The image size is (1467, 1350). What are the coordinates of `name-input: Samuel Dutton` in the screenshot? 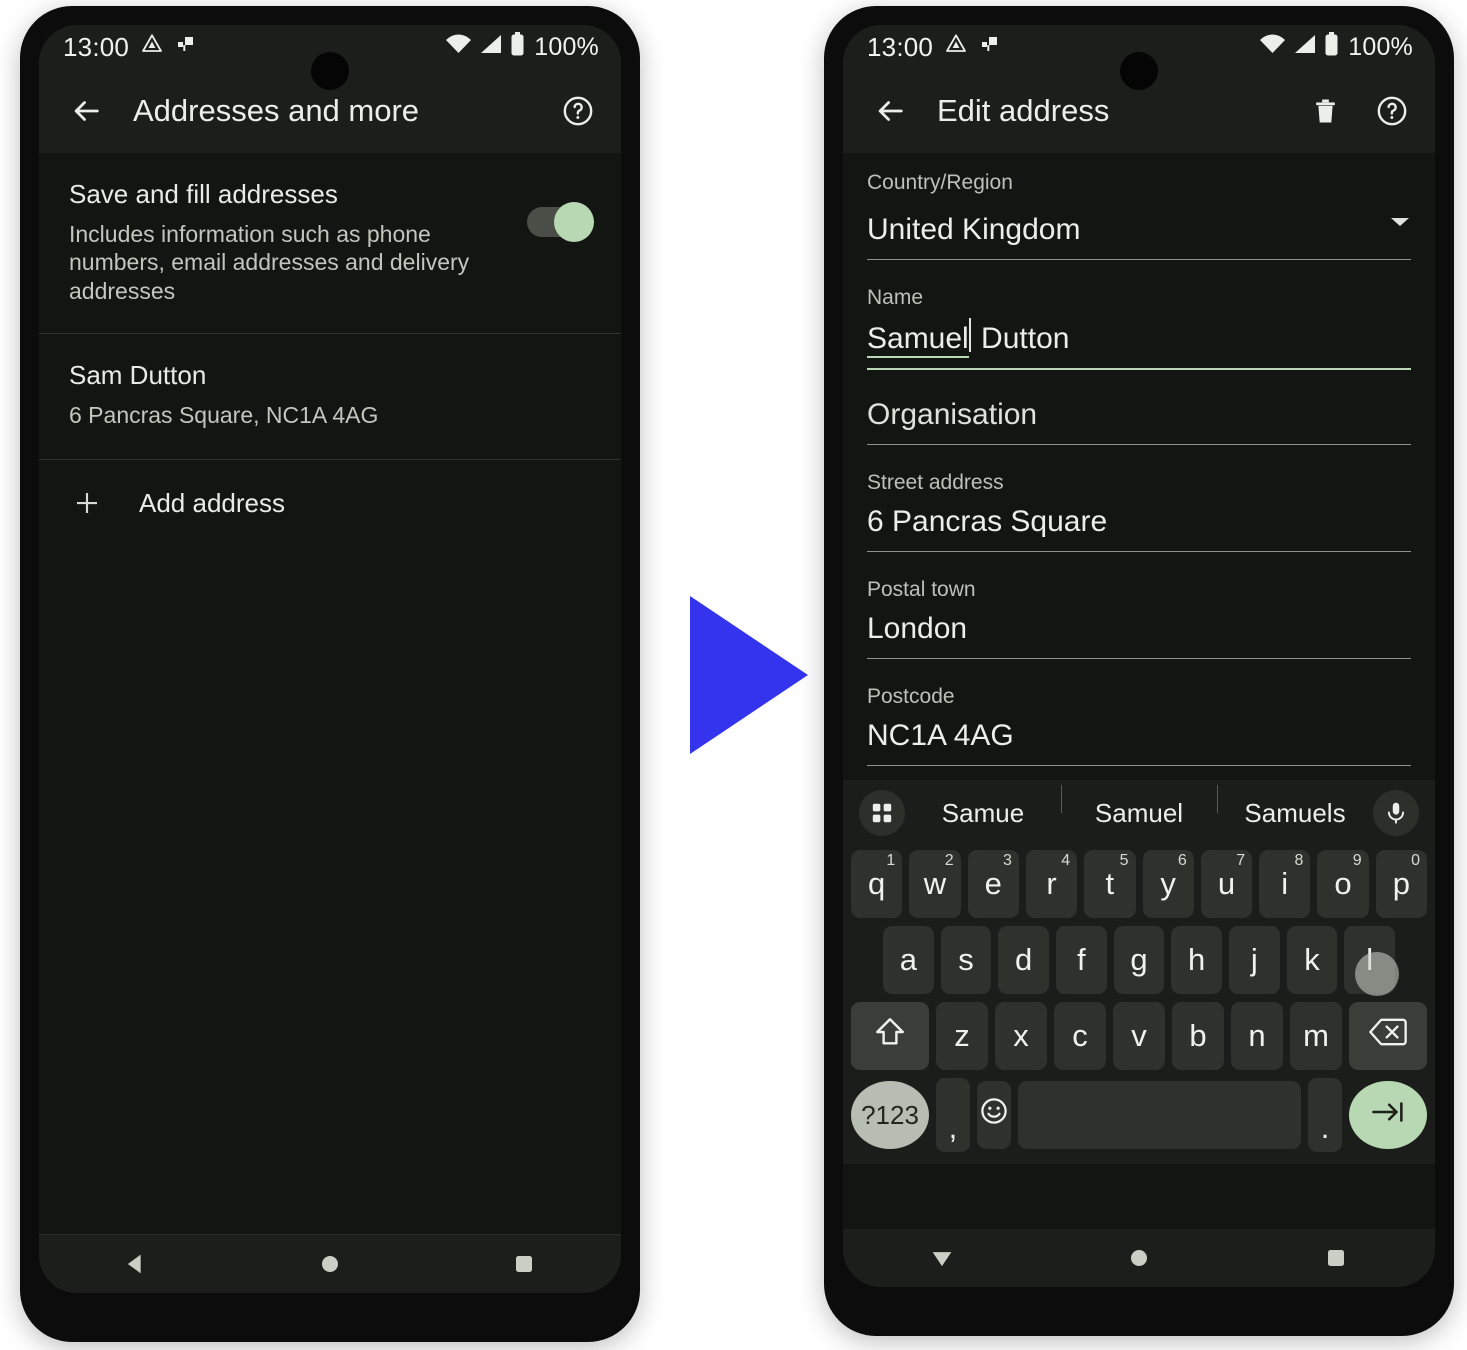 It's located at (1139, 344).